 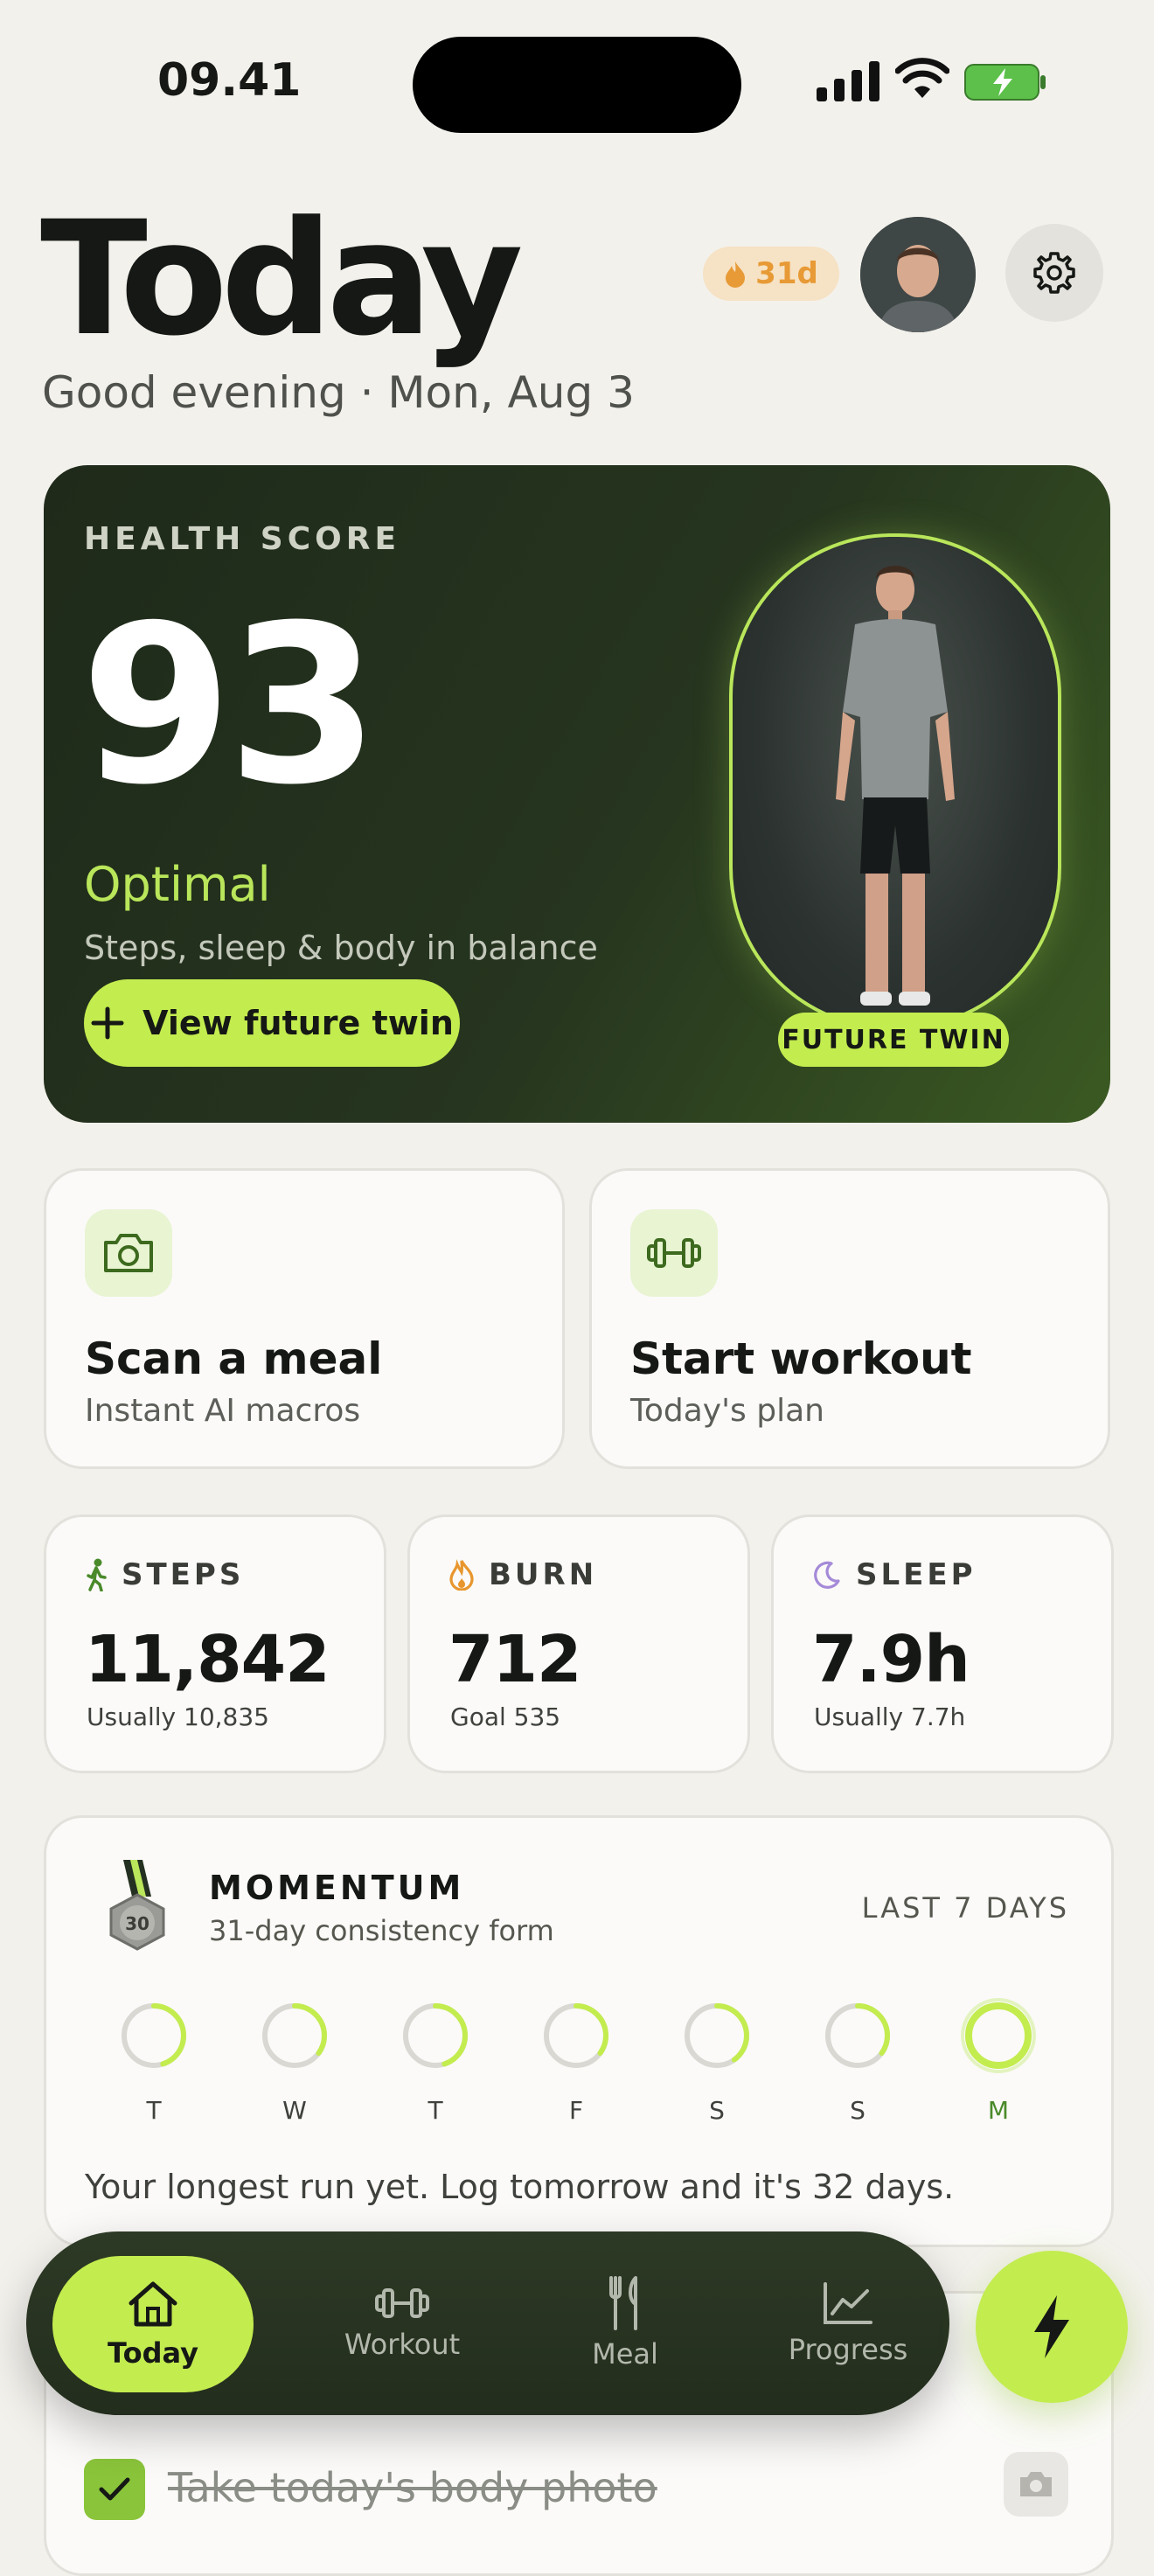 What do you see at coordinates (623, 2303) in the screenshot?
I see `fork-knife-icon` at bounding box center [623, 2303].